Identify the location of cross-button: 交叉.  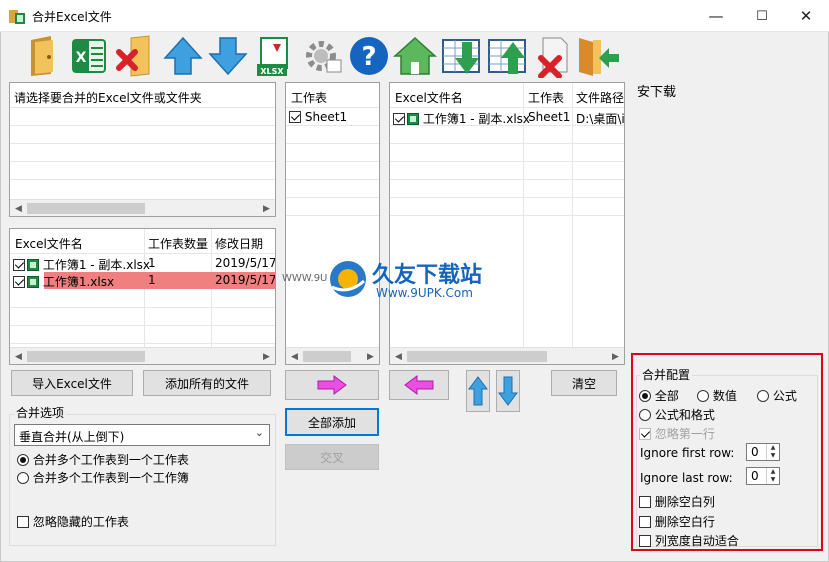
(332, 457).